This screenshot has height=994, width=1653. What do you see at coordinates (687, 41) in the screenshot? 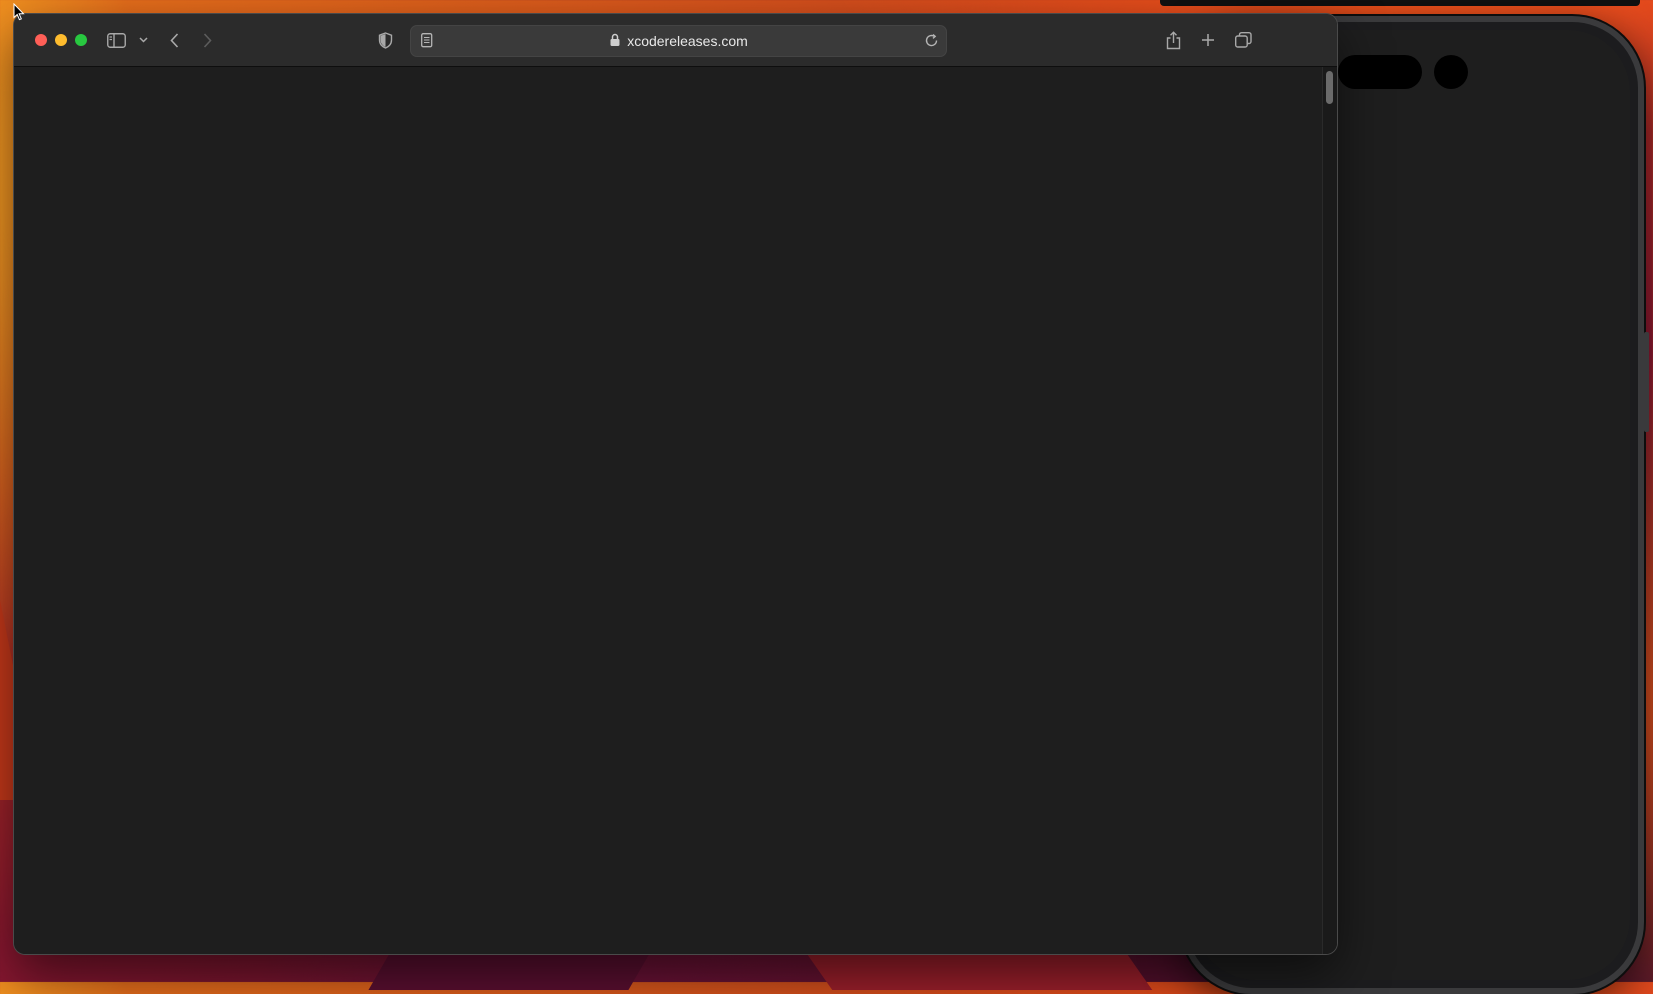
I see `url-text: xcodereleases.com` at bounding box center [687, 41].